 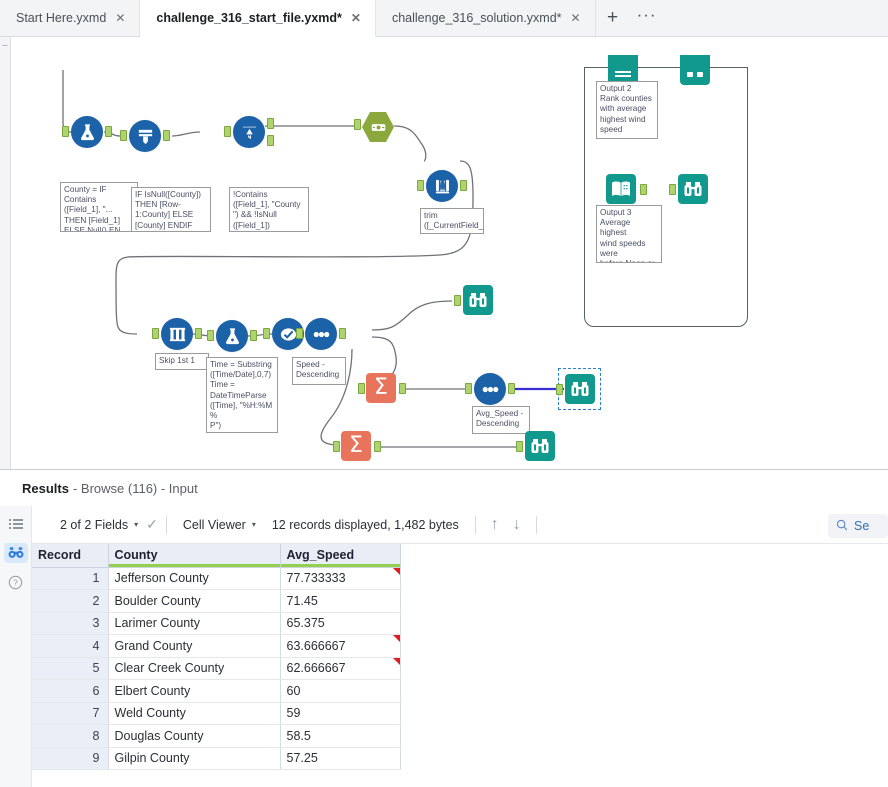 I want to click on cell-county: Boulder County, so click(x=194, y=601).